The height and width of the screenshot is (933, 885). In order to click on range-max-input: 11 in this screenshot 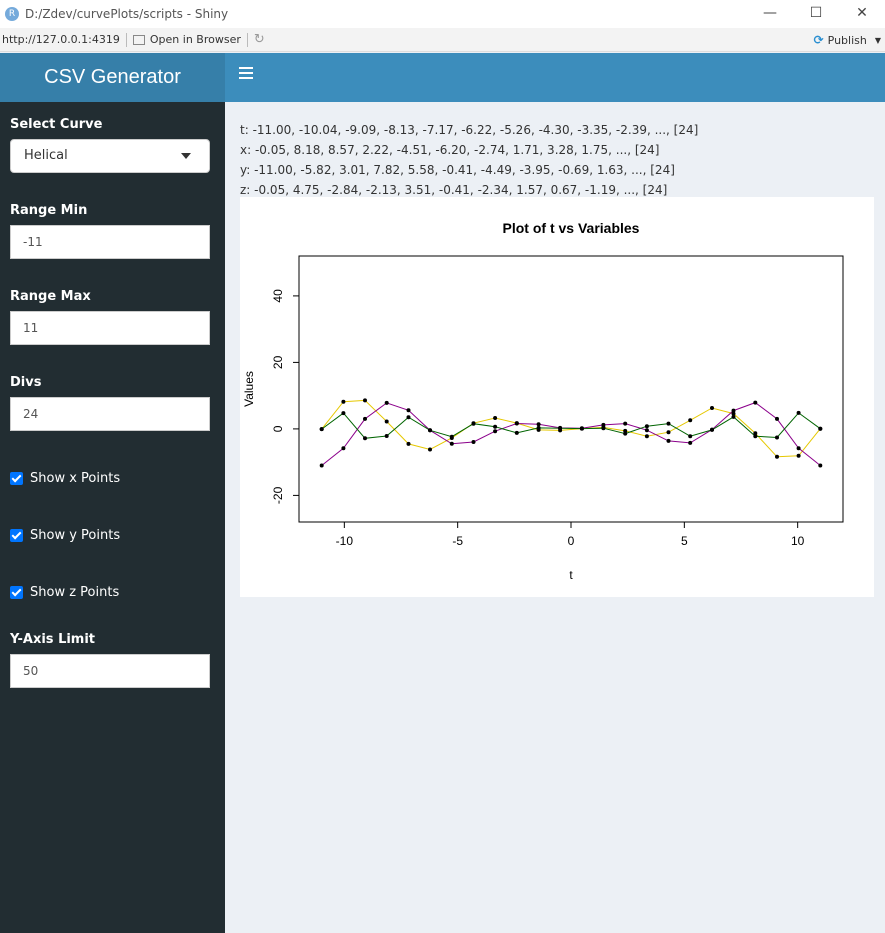, I will do `click(110, 328)`.